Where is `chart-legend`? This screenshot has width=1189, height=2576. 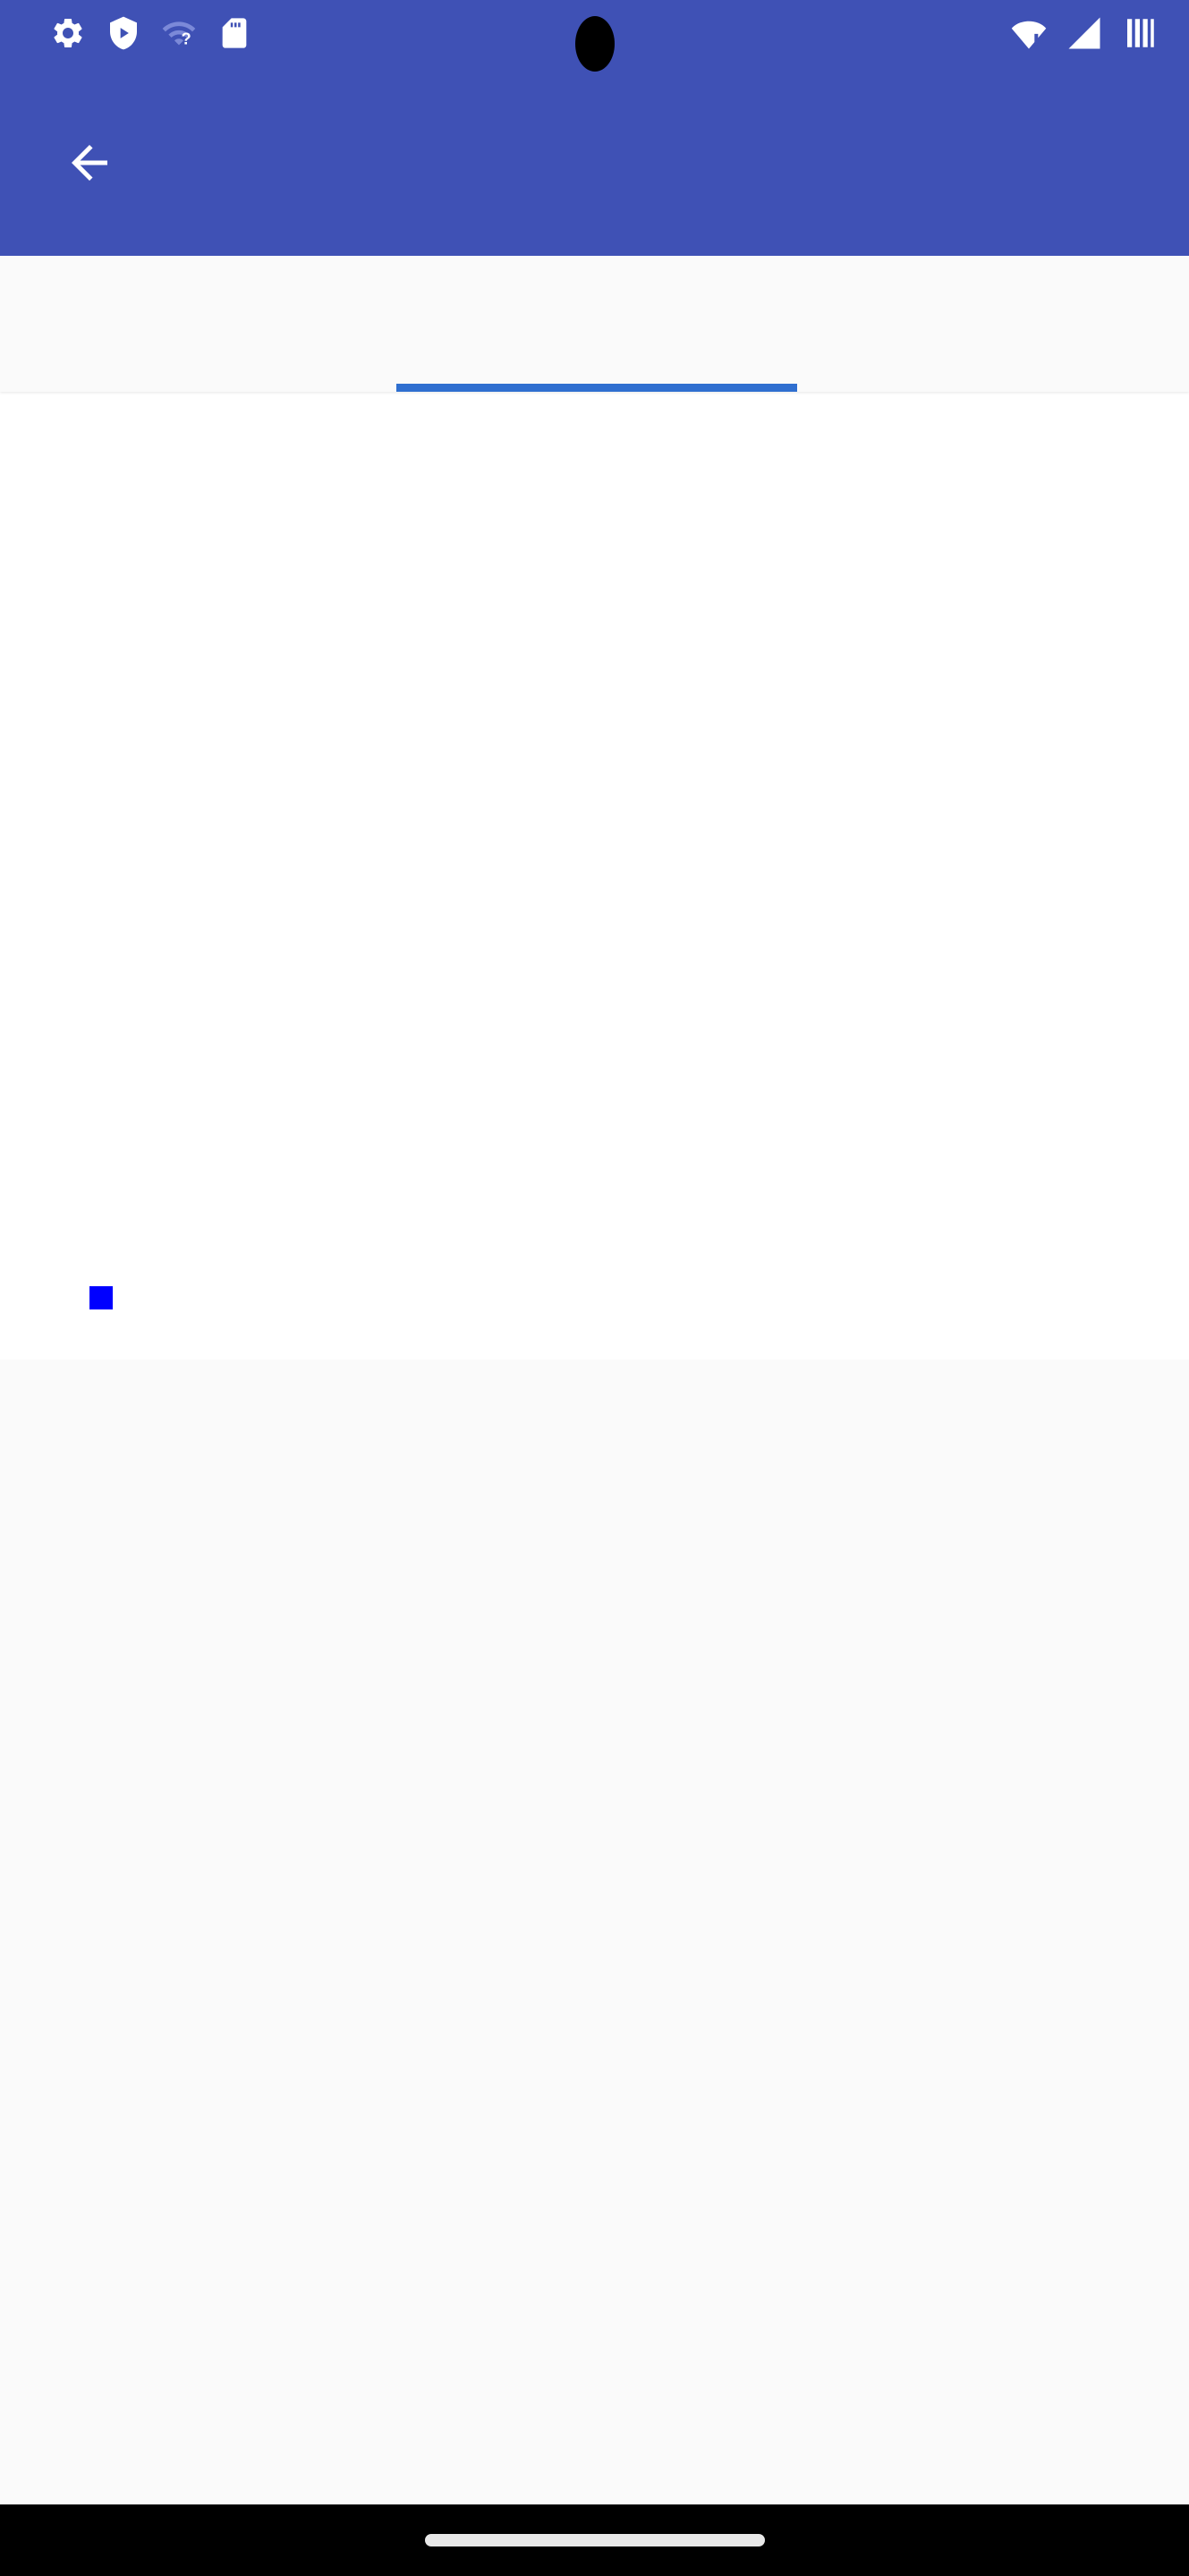 chart-legend is located at coordinates (109, 1297).